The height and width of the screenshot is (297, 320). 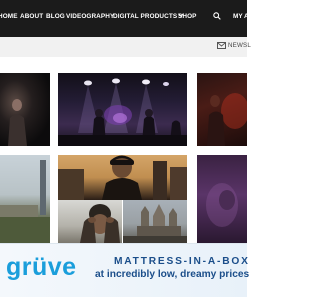 What do you see at coordinates (31, 17) in the screenshot?
I see `nav-item-about: ABOUT` at bounding box center [31, 17].